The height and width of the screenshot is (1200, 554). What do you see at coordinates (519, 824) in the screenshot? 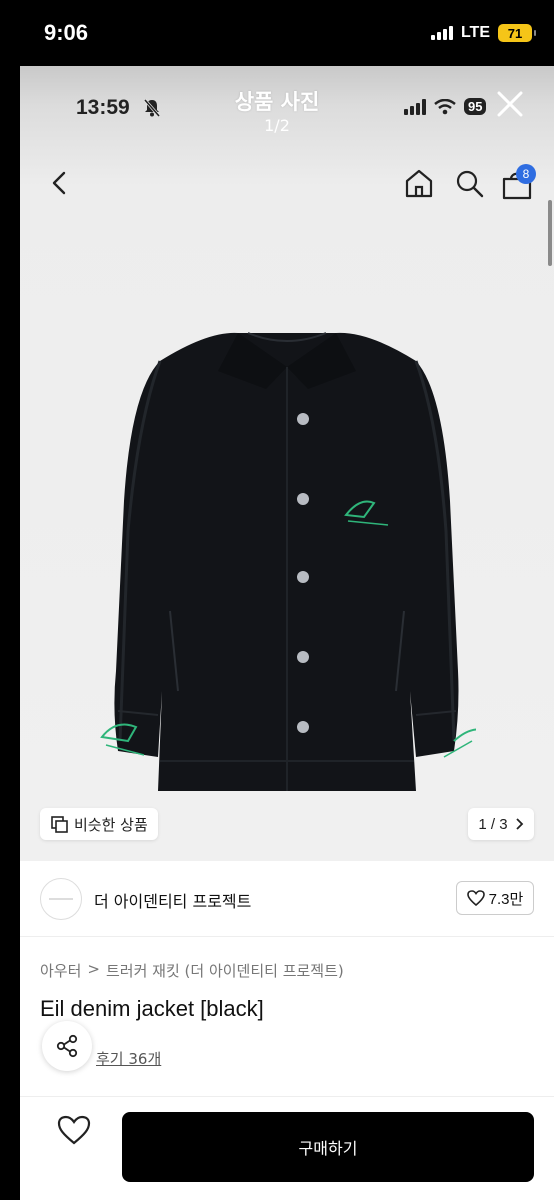
I see `chevron-right-icon` at bounding box center [519, 824].